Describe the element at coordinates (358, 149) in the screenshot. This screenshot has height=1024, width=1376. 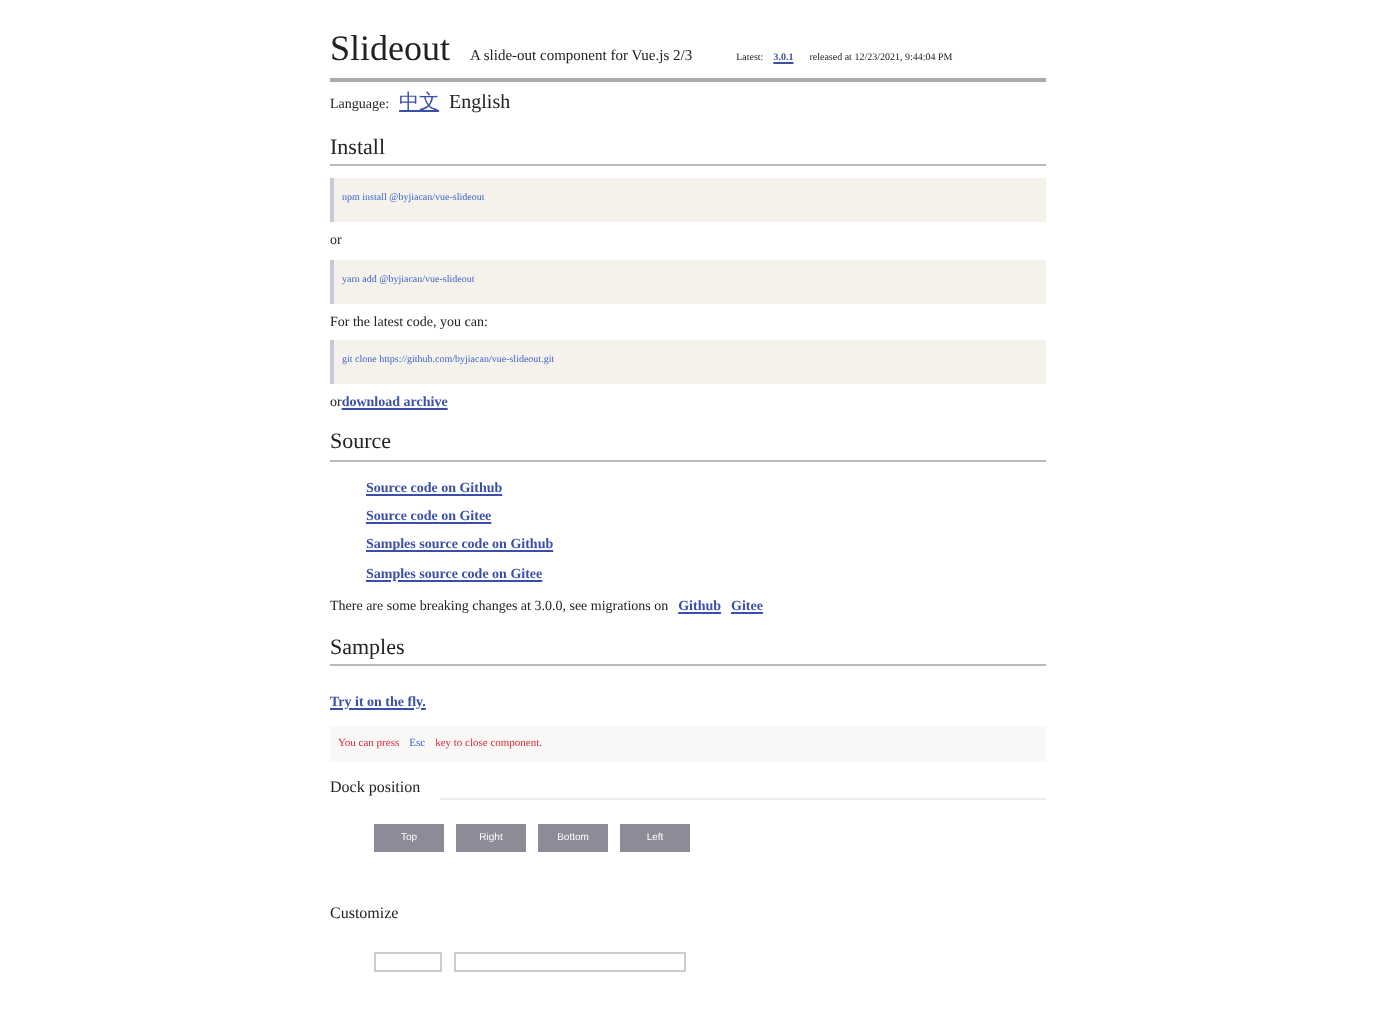
I see `section-heading: Install` at that location.